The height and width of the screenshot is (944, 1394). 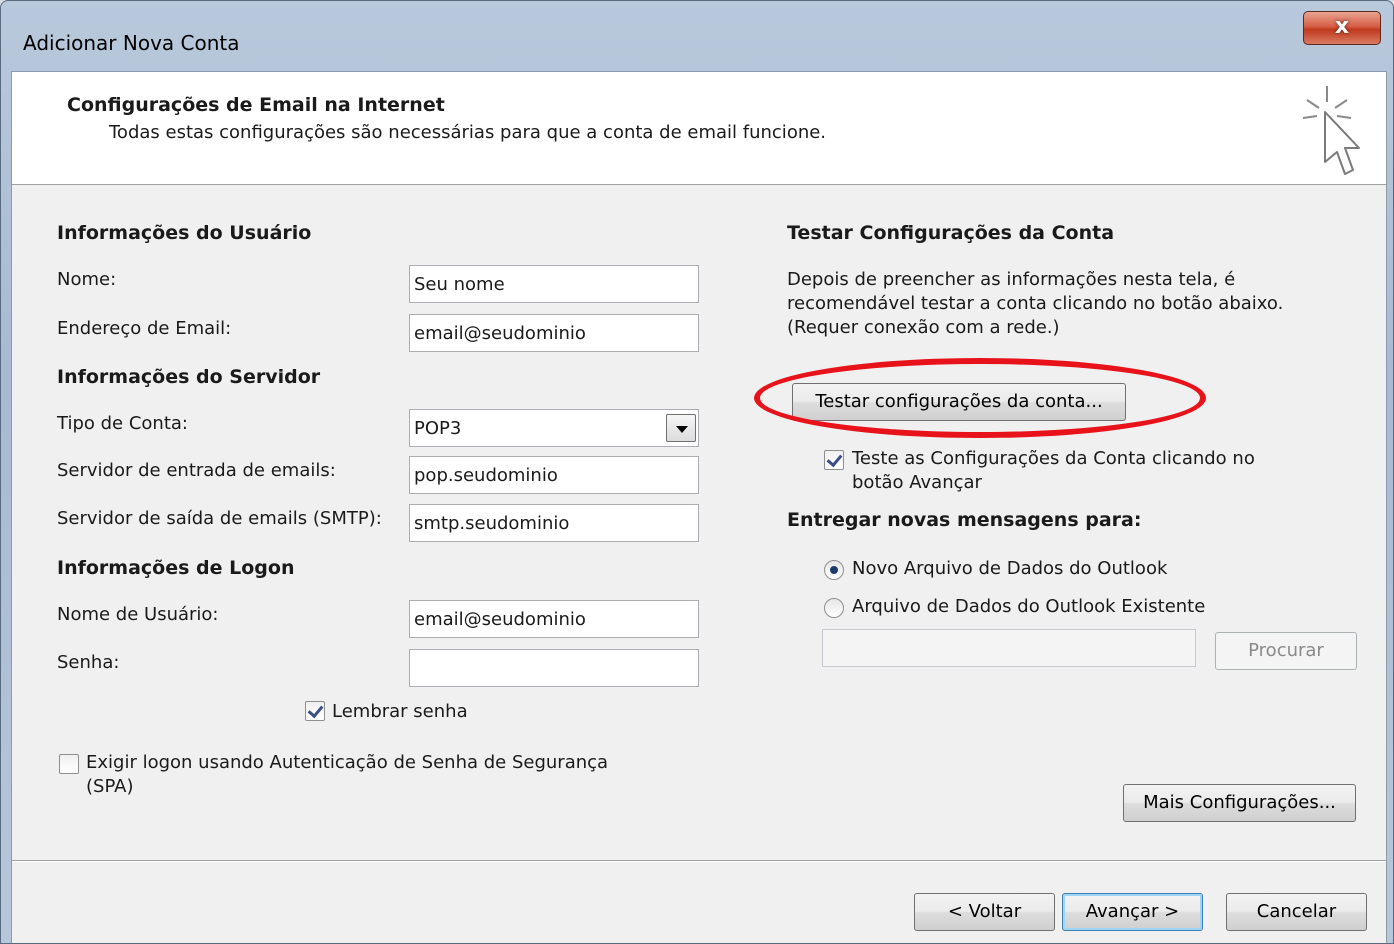 I want to click on click-cursor-icon, so click(x=1331, y=130).